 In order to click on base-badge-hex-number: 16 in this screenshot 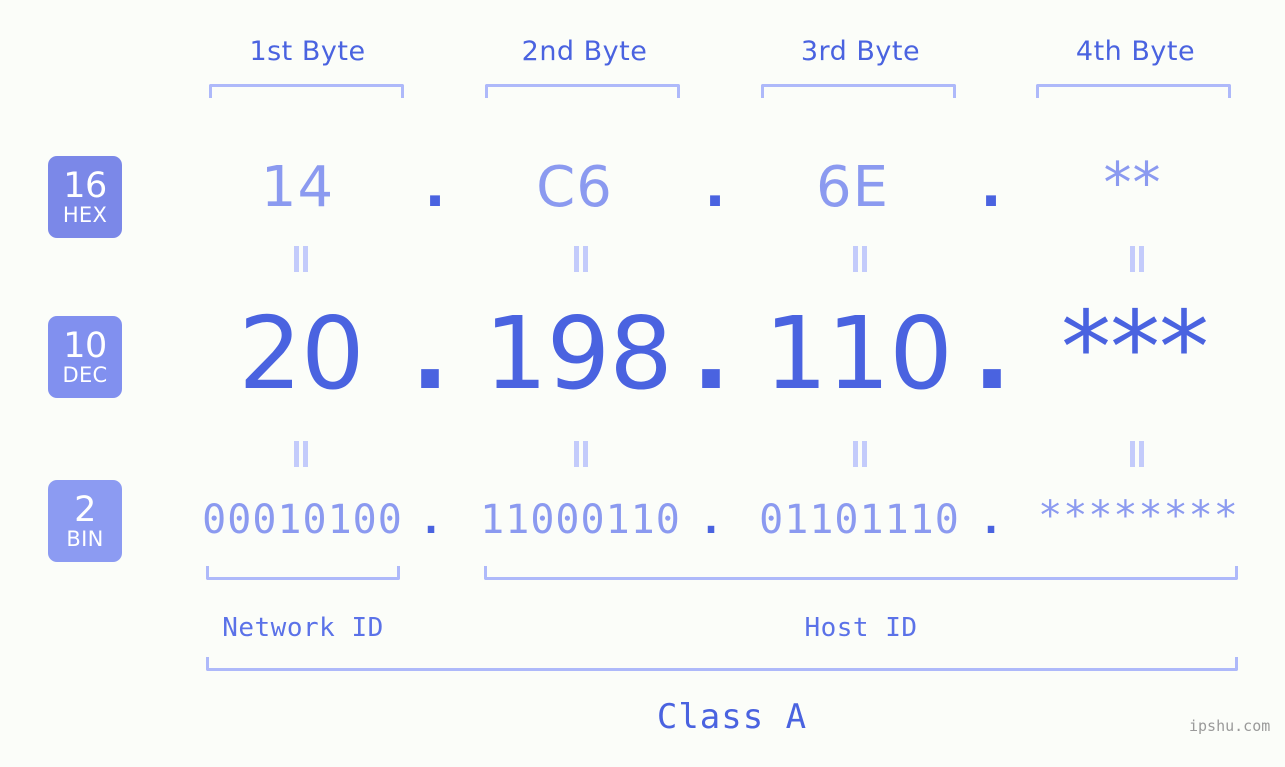, I will do `click(85, 185)`.